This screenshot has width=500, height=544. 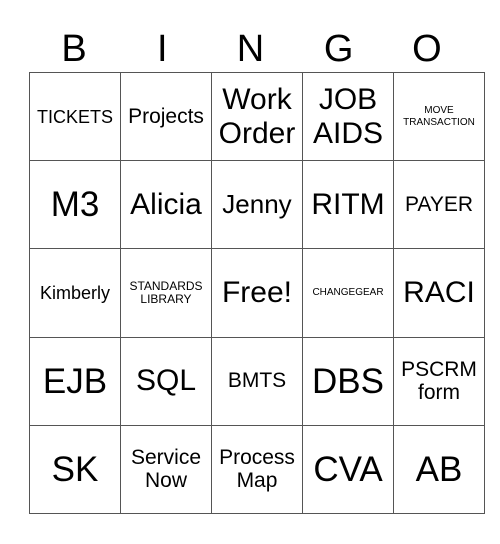 I want to click on header-letter-i: I, so click(x=162, y=49).